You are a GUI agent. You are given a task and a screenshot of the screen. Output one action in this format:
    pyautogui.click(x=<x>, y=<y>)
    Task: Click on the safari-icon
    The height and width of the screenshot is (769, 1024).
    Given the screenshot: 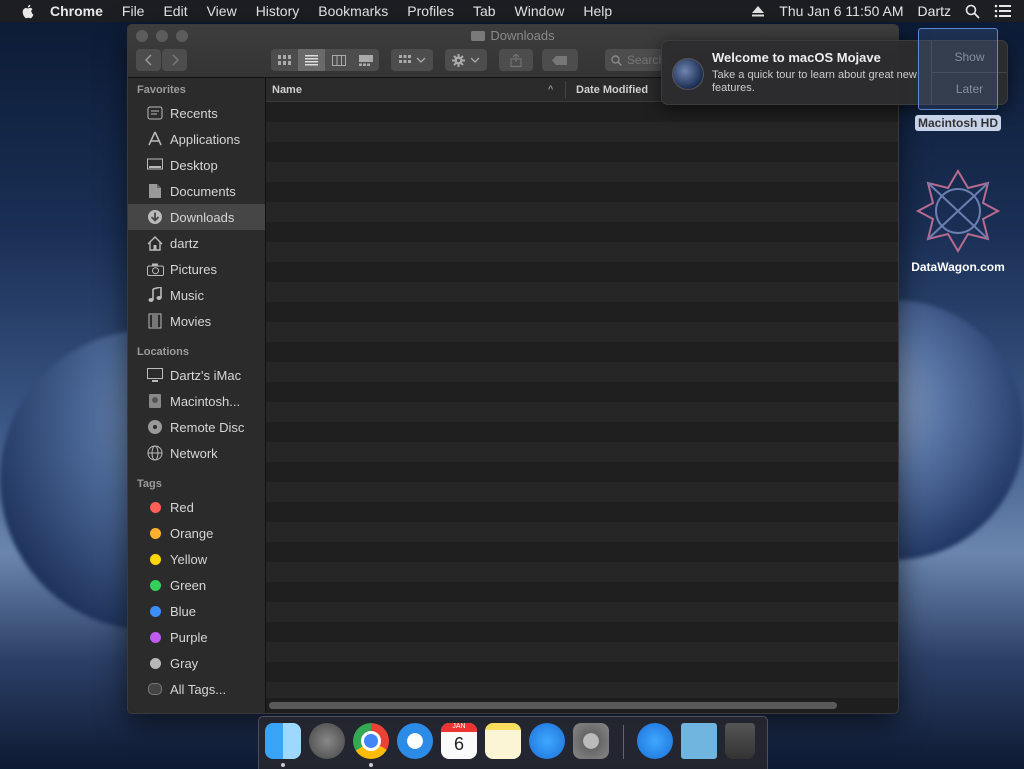 What is the action you would take?
    pyautogui.click(x=415, y=741)
    